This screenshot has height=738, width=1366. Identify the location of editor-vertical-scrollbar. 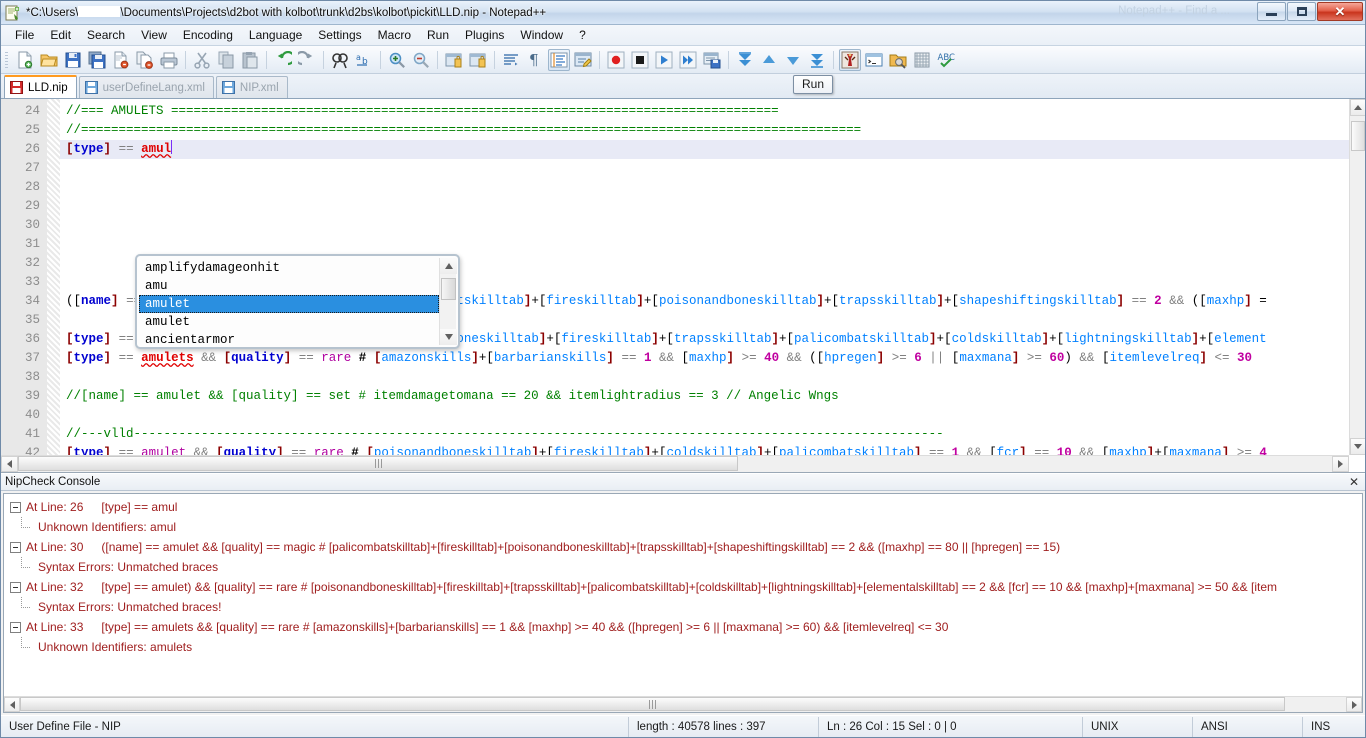
(1357, 277).